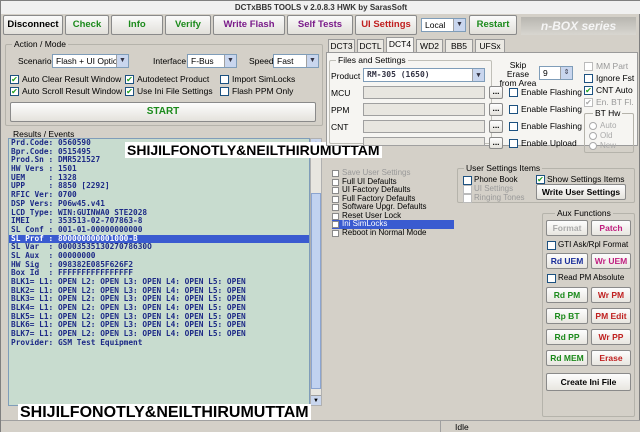  Describe the element at coordinates (393, 233) in the screenshot. I see `ui-list-item: Reboot in Normal Mode` at that location.